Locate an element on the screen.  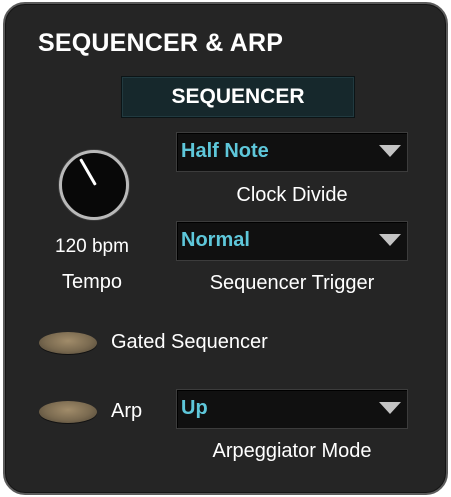
arp-toggle is located at coordinates (68, 412).